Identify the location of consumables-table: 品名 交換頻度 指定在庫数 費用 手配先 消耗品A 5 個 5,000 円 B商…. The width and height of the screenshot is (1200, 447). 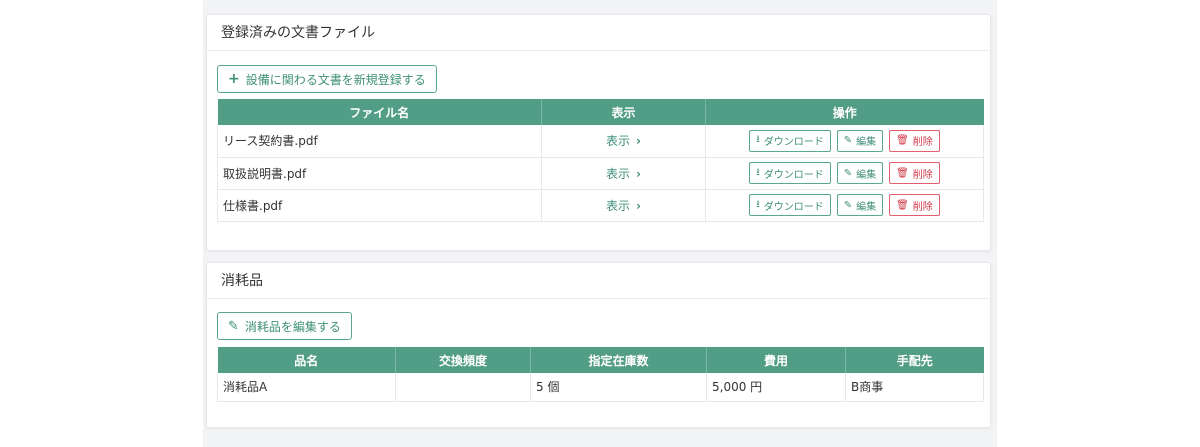
(600, 374).